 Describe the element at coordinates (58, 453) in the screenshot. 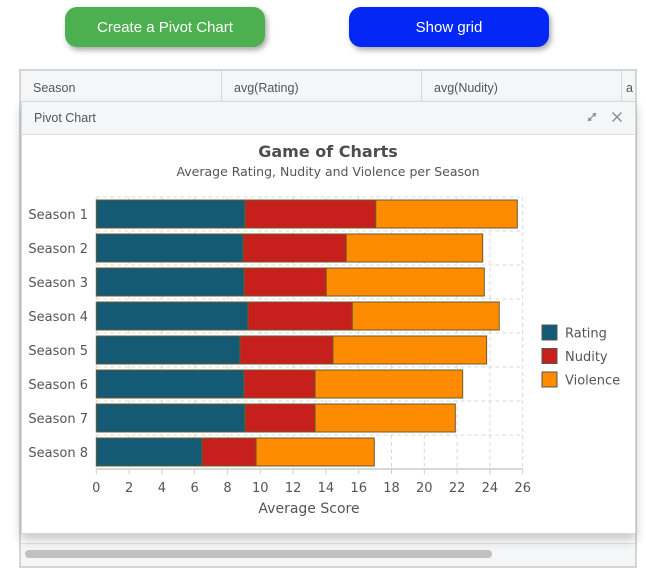

I see `y-tick-label: Season 8` at that location.